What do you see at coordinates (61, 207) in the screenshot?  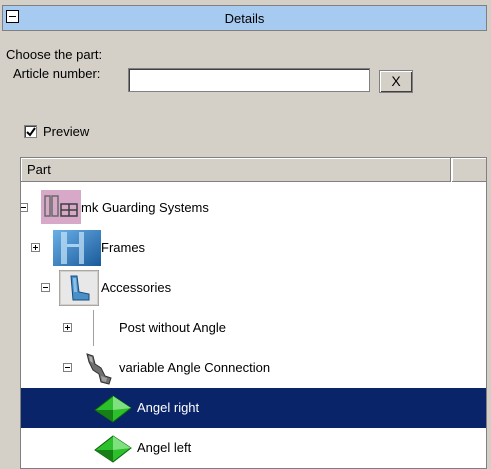 I see `guarding-system-icon` at bounding box center [61, 207].